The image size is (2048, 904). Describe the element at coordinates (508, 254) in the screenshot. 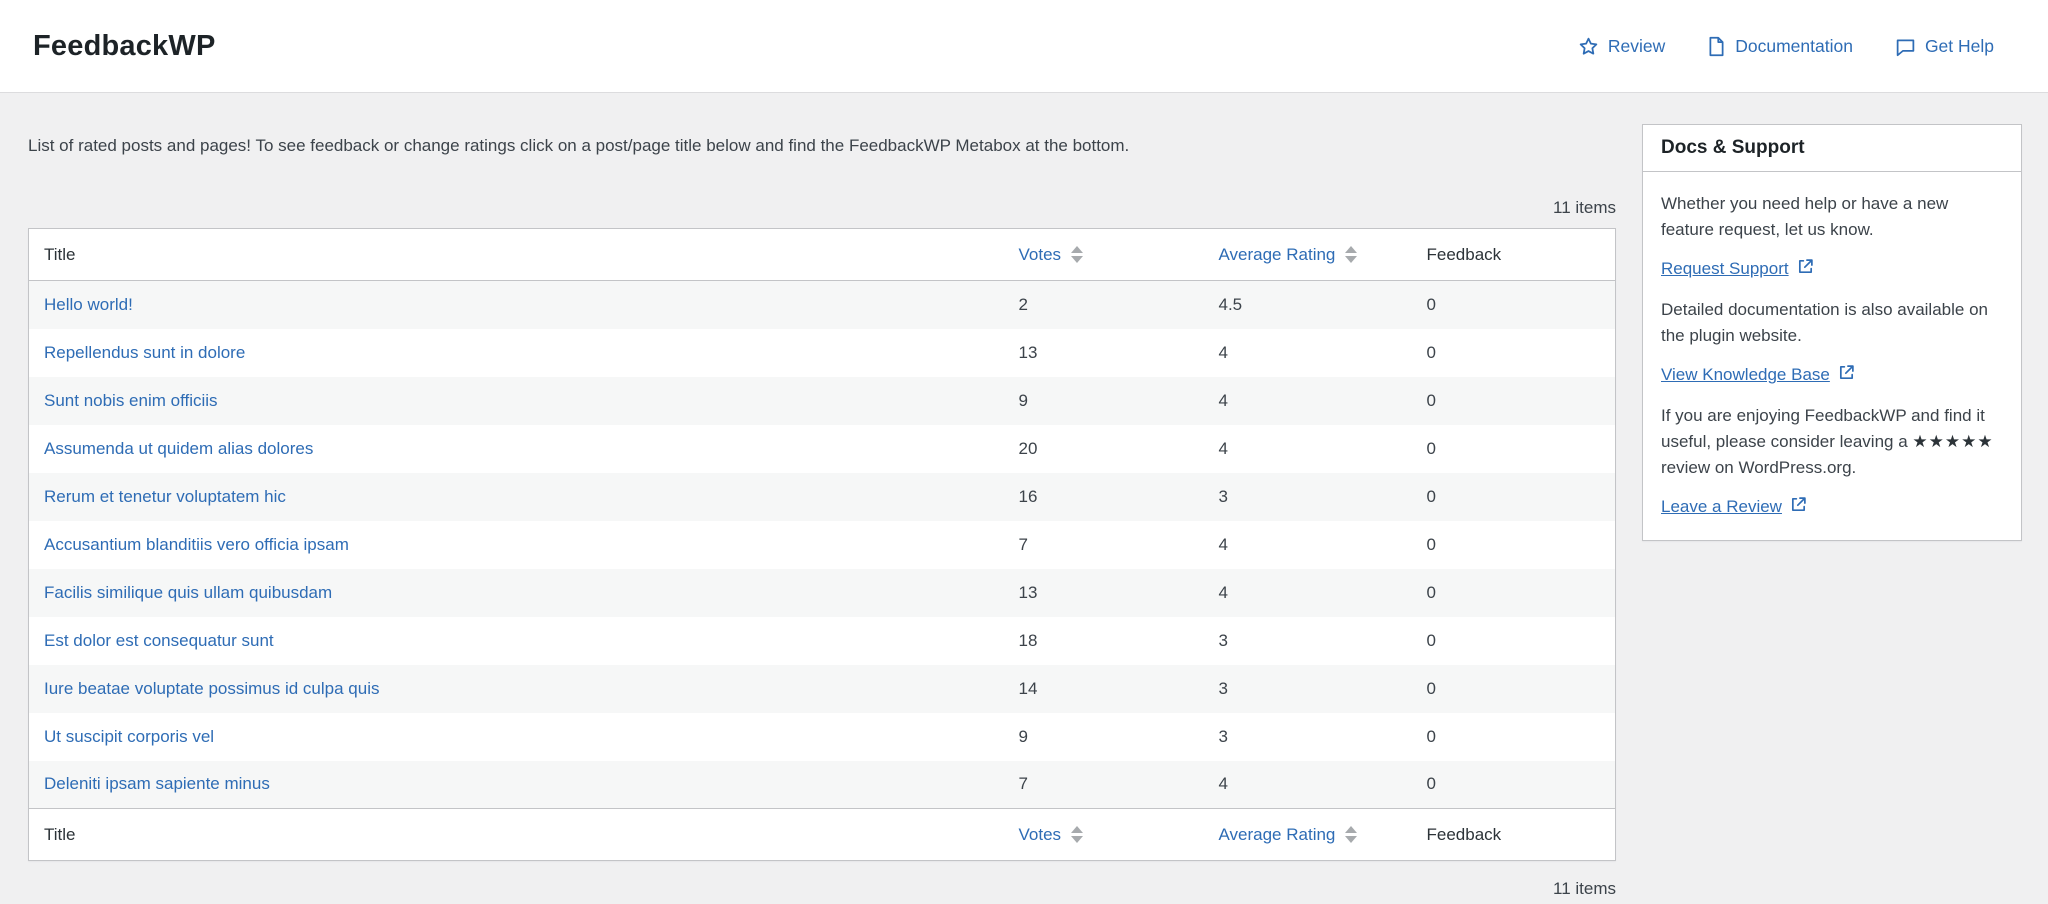

I see `column-header-title: Title` at that location.